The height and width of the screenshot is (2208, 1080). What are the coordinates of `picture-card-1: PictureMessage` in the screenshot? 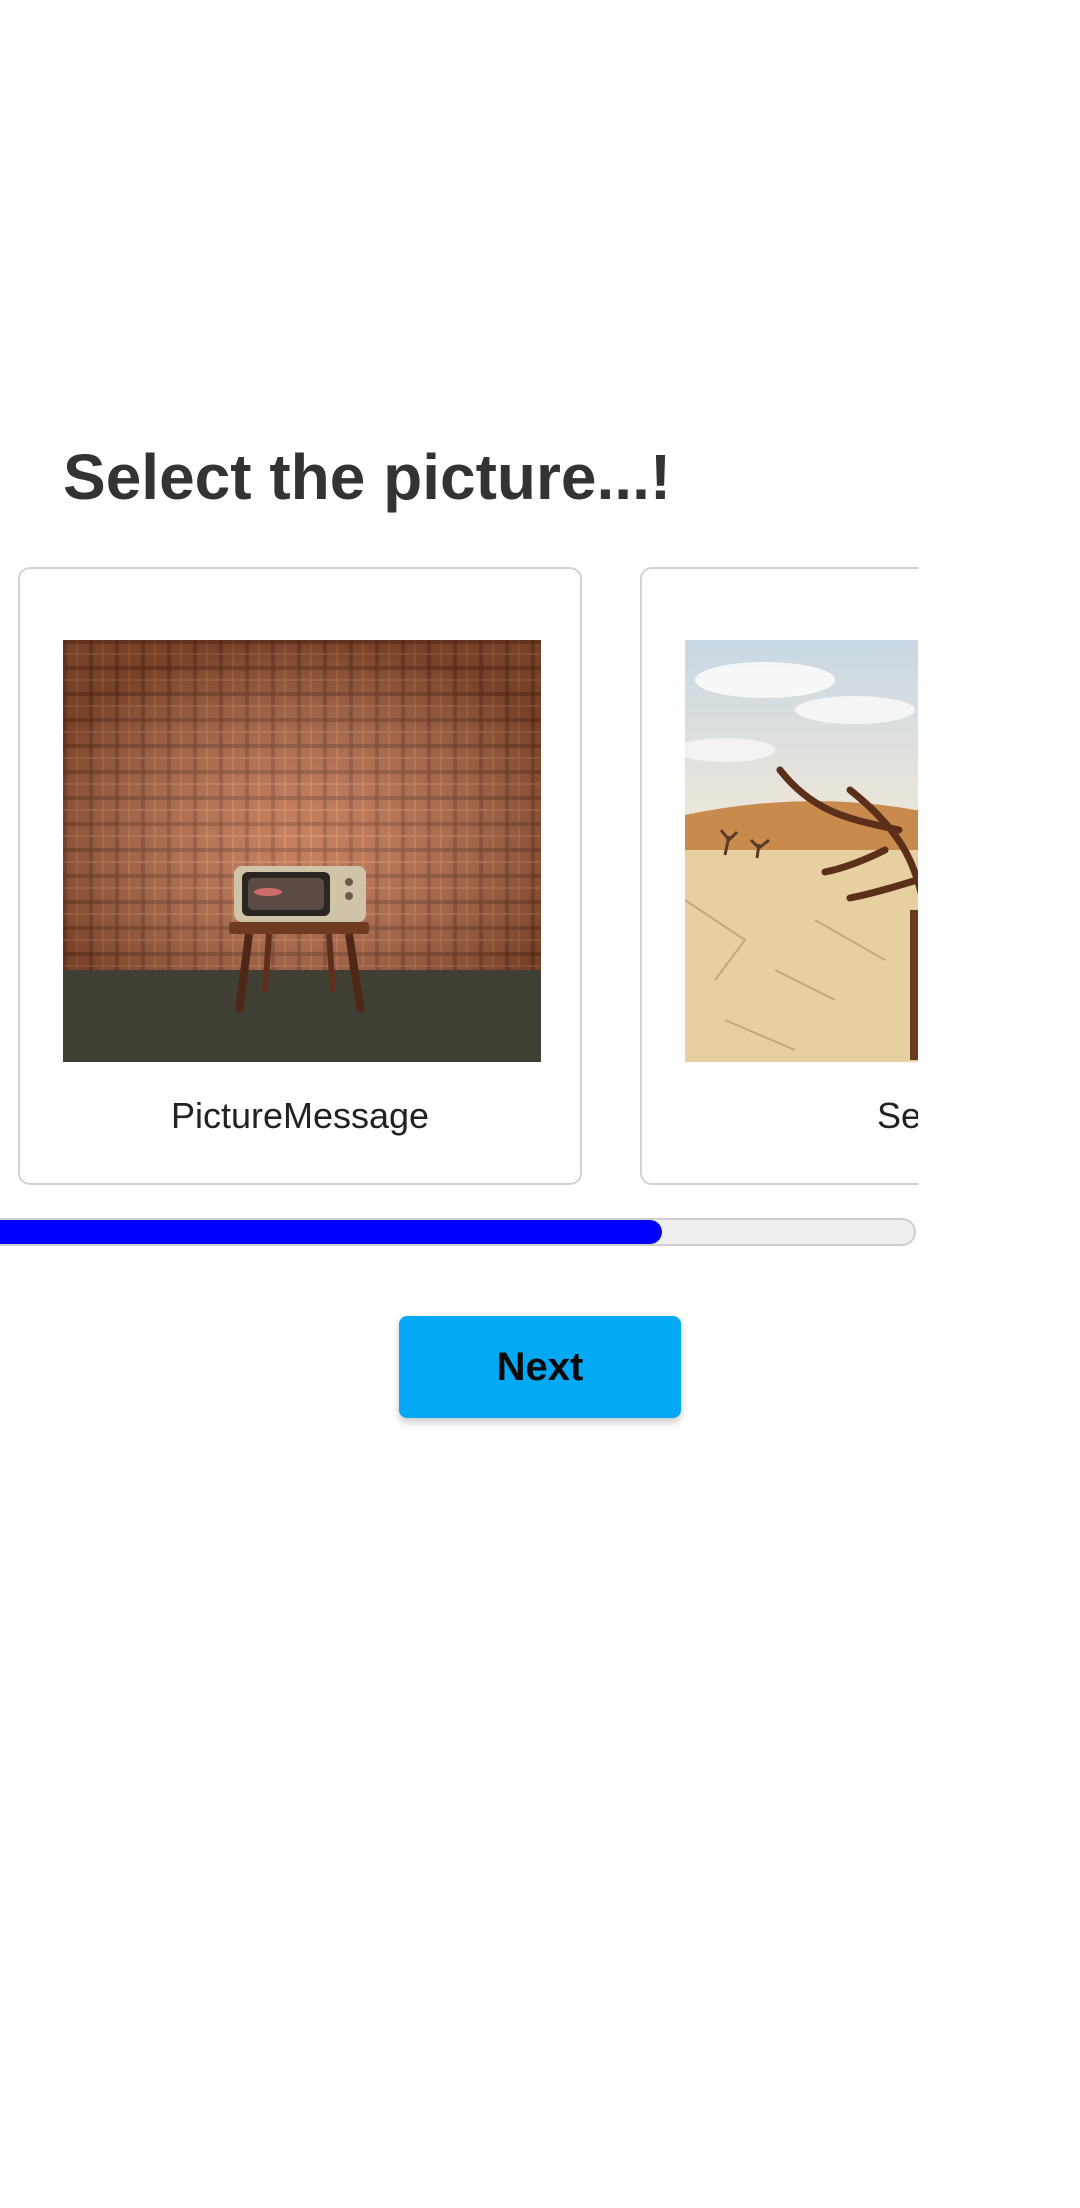 It's located at (300, 876).